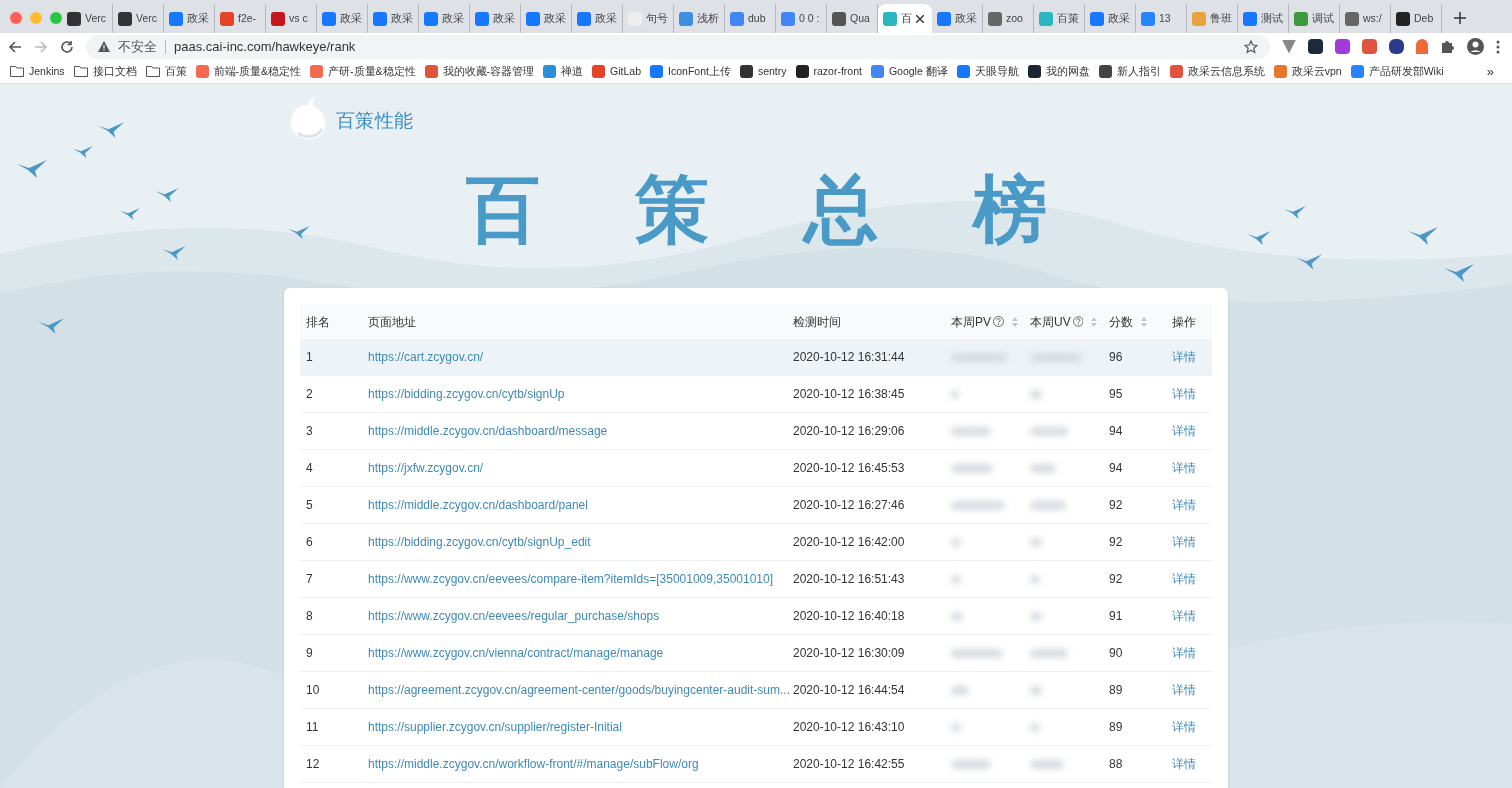 Image resolution: width=1512 pixels, height=788 pixels. Describe the element at coordinates (15, 46) in the screenshot. I see `back-icon` at that location.